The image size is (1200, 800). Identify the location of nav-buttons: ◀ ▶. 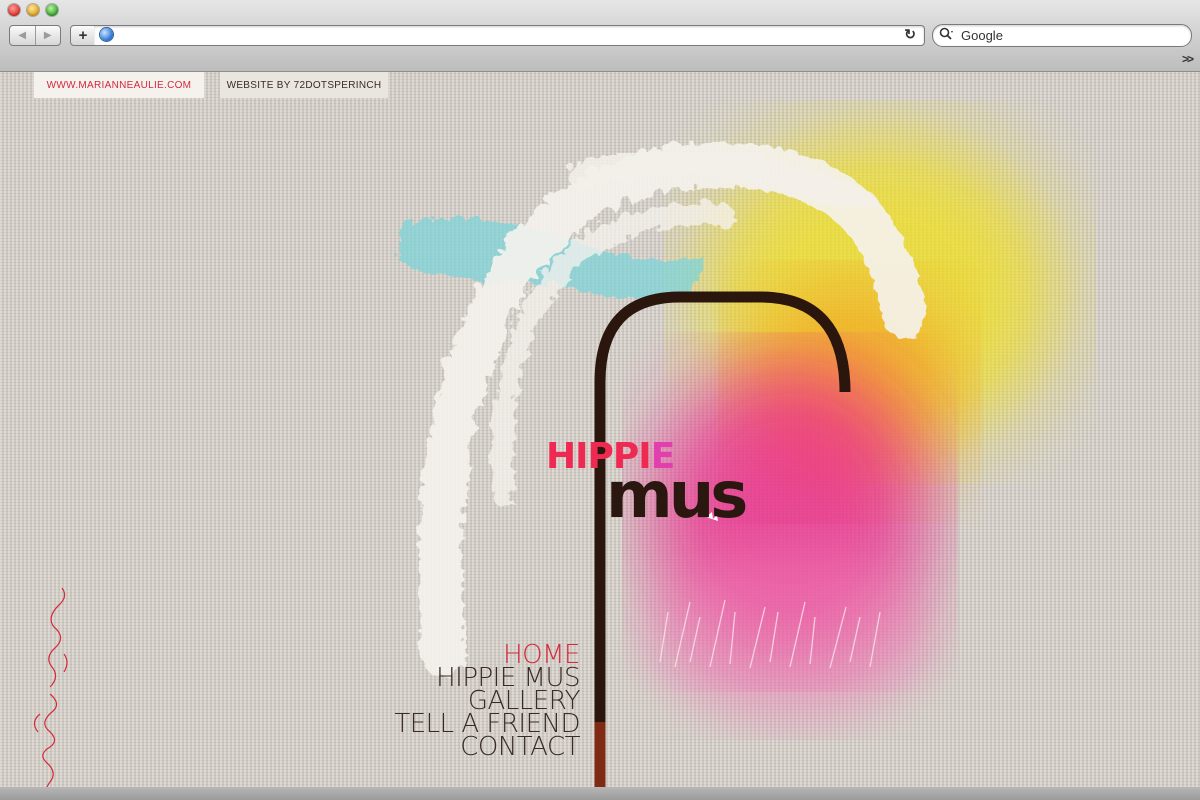
(35, 35).